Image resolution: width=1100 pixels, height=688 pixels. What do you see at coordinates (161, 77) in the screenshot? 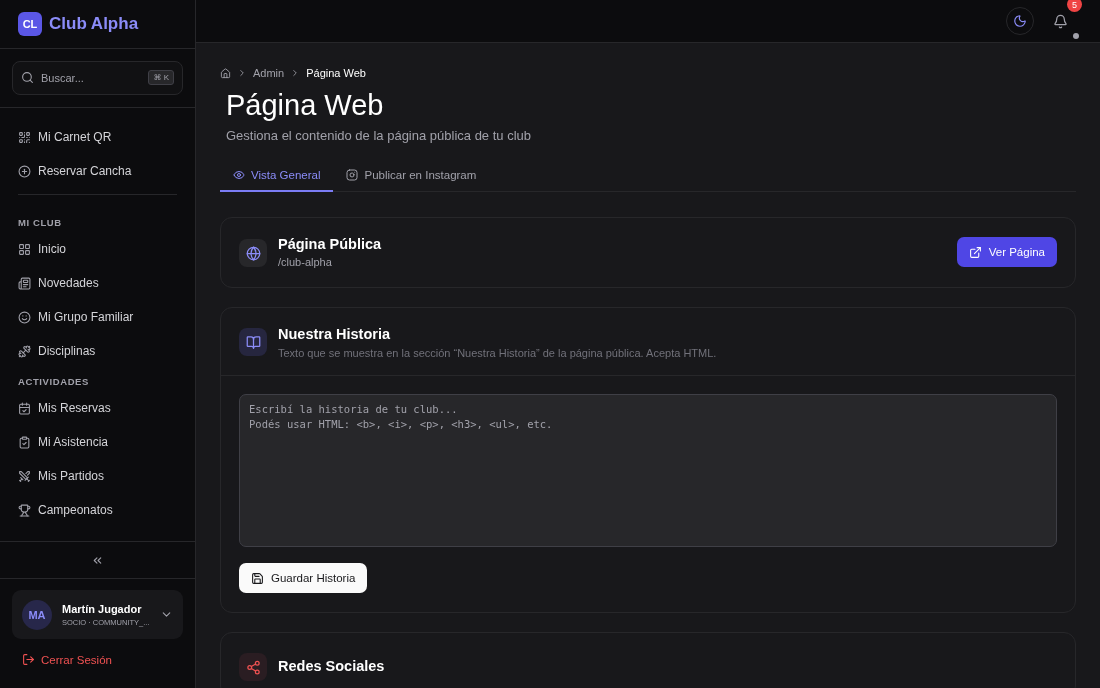
I see `shortcut-hint: ⌘ K` at bounding box center [161, 77].